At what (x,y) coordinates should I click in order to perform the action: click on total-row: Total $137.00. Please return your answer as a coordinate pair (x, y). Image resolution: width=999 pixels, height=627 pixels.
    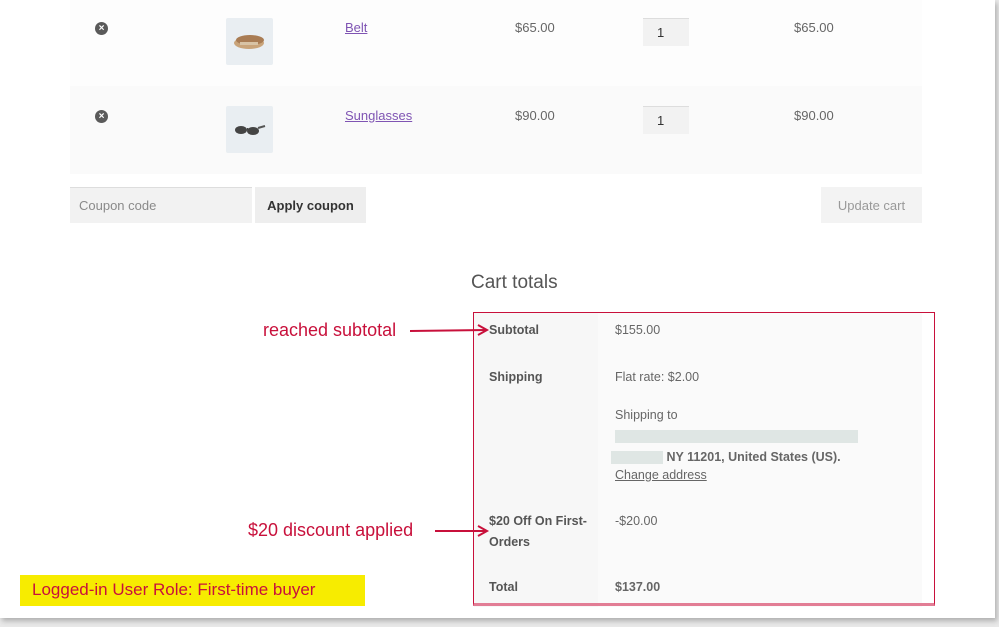
    Looking at the image, I should click on (698, 585).